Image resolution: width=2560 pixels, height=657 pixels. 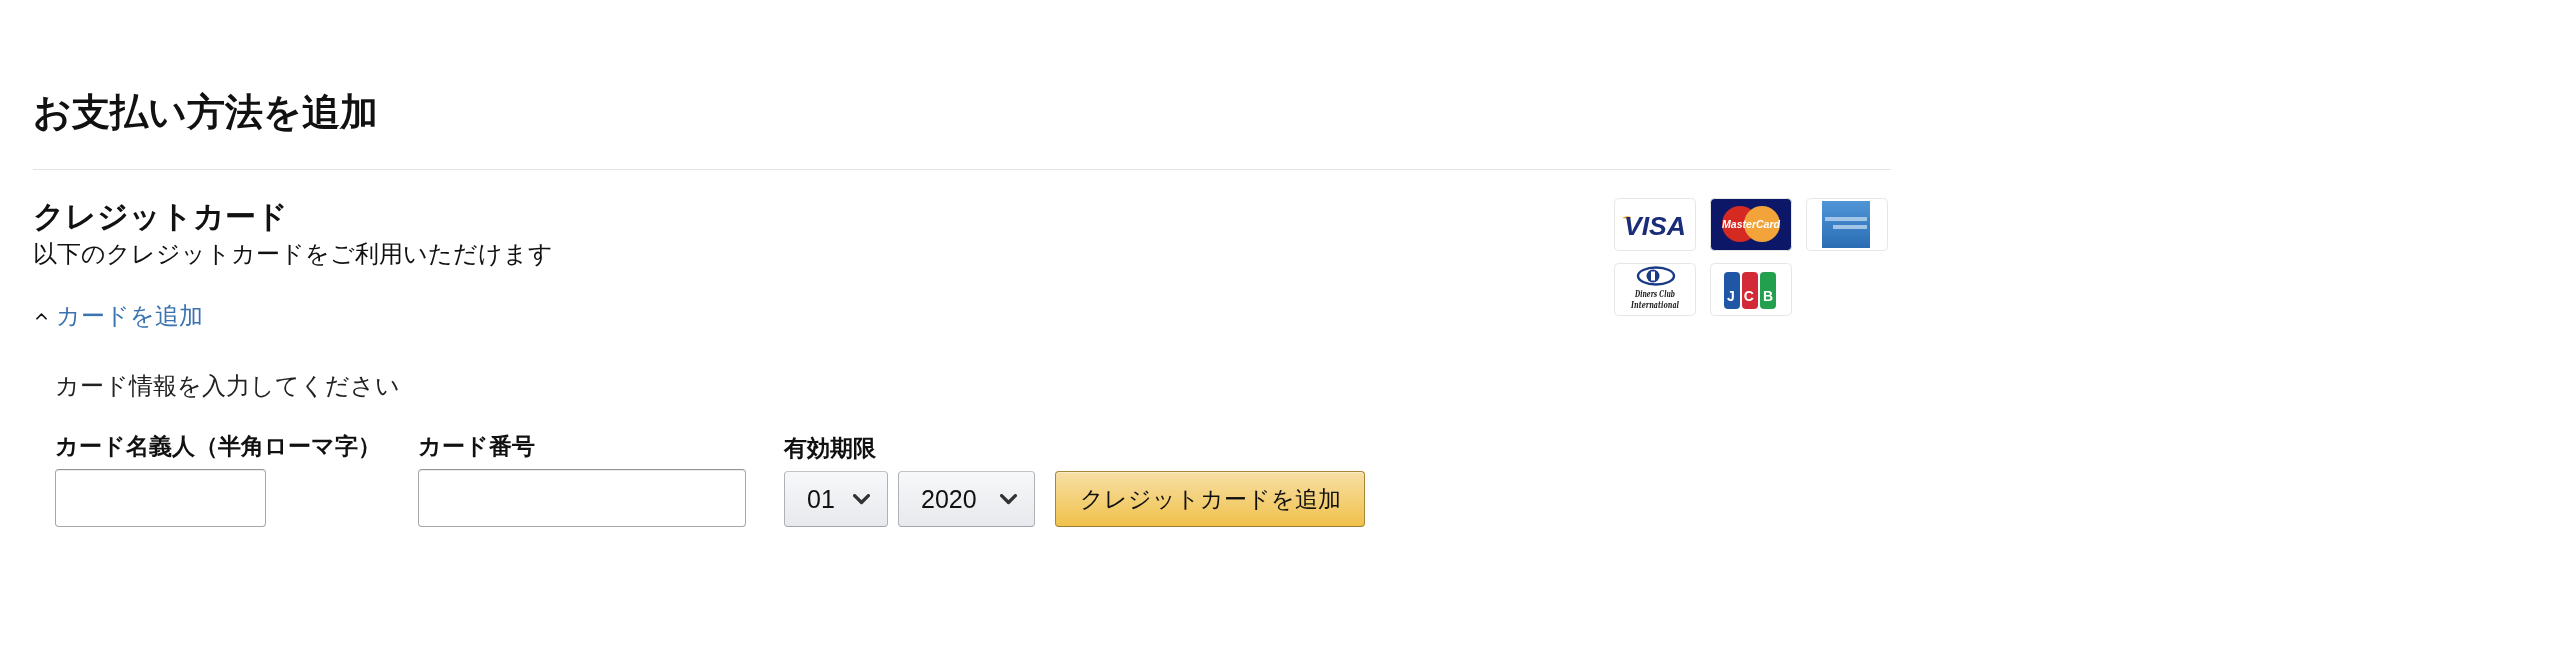 What do you see at coordinates (966, 499) in the screenshot?
I see `year-select: 2020` at bounding box center [966, 499].